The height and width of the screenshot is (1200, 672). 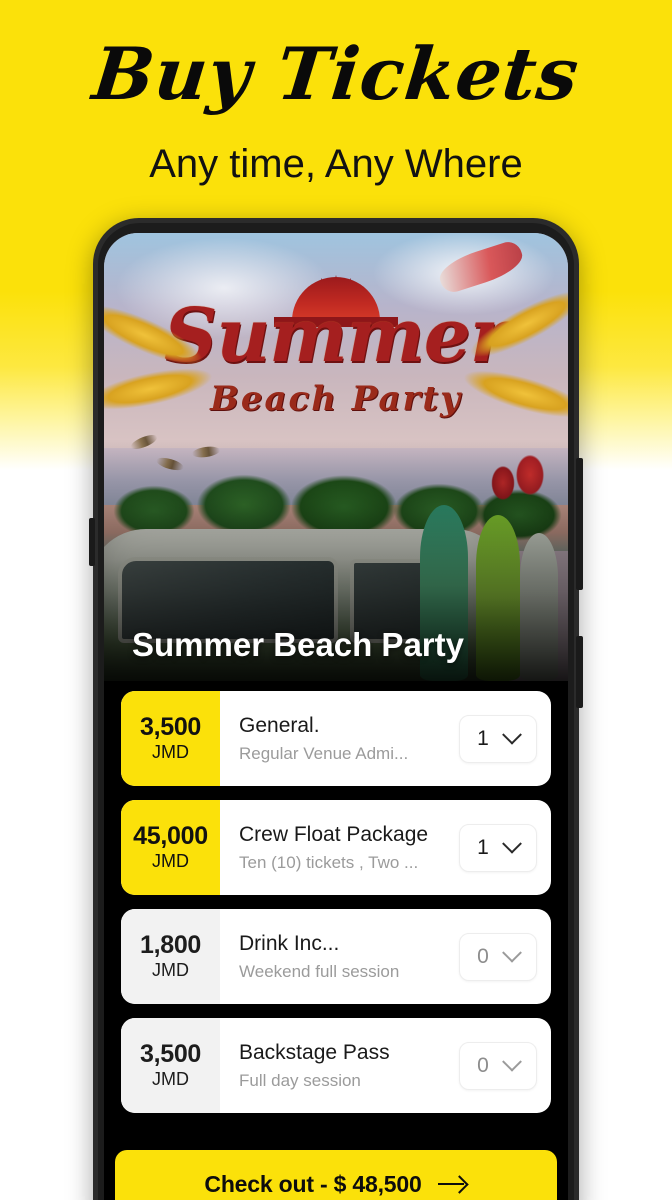 What do you see at coordinates (170, 836) in the screenshot?
I see `ticket-price: 45,000` at bounding box center [170, 836].